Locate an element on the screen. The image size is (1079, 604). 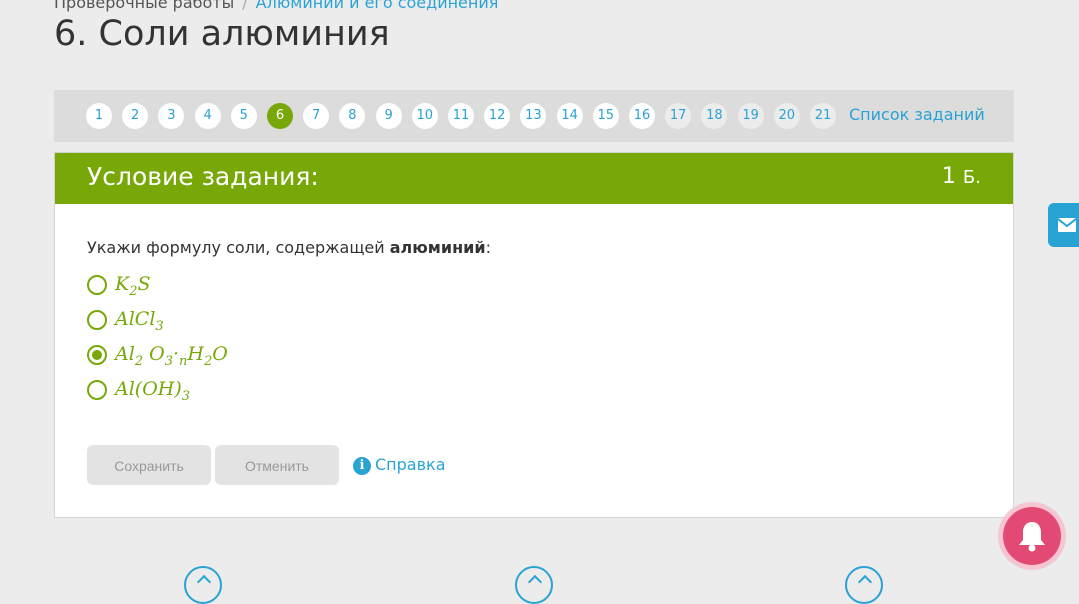
pager-item-6: 6 is located at coordinates (280, 116).